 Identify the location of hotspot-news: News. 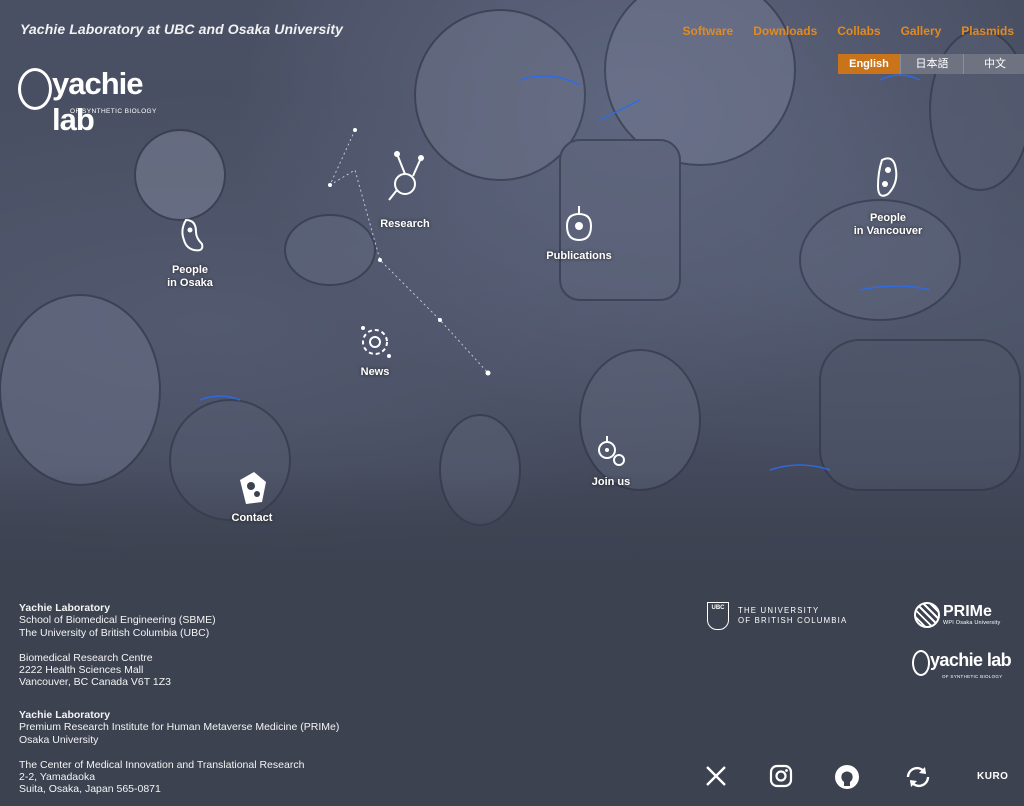
(375, 349).